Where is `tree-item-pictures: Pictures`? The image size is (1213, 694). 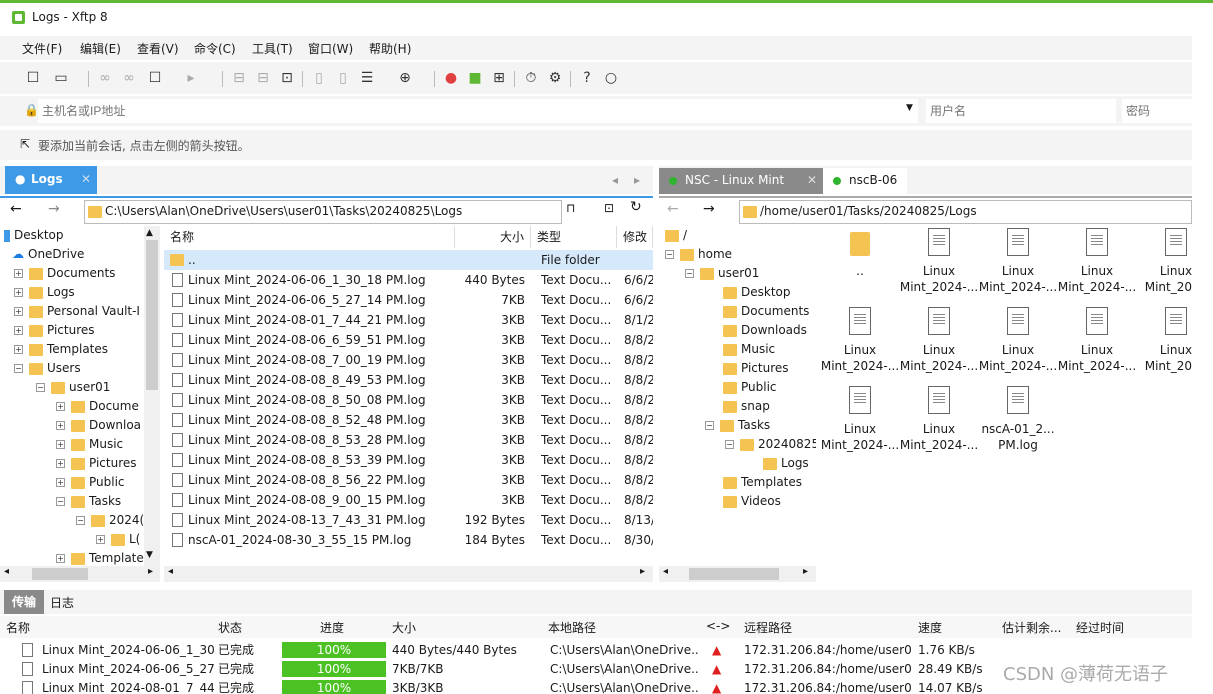 tree-item-pictures: Pictures is located at coordinates (756, 368).